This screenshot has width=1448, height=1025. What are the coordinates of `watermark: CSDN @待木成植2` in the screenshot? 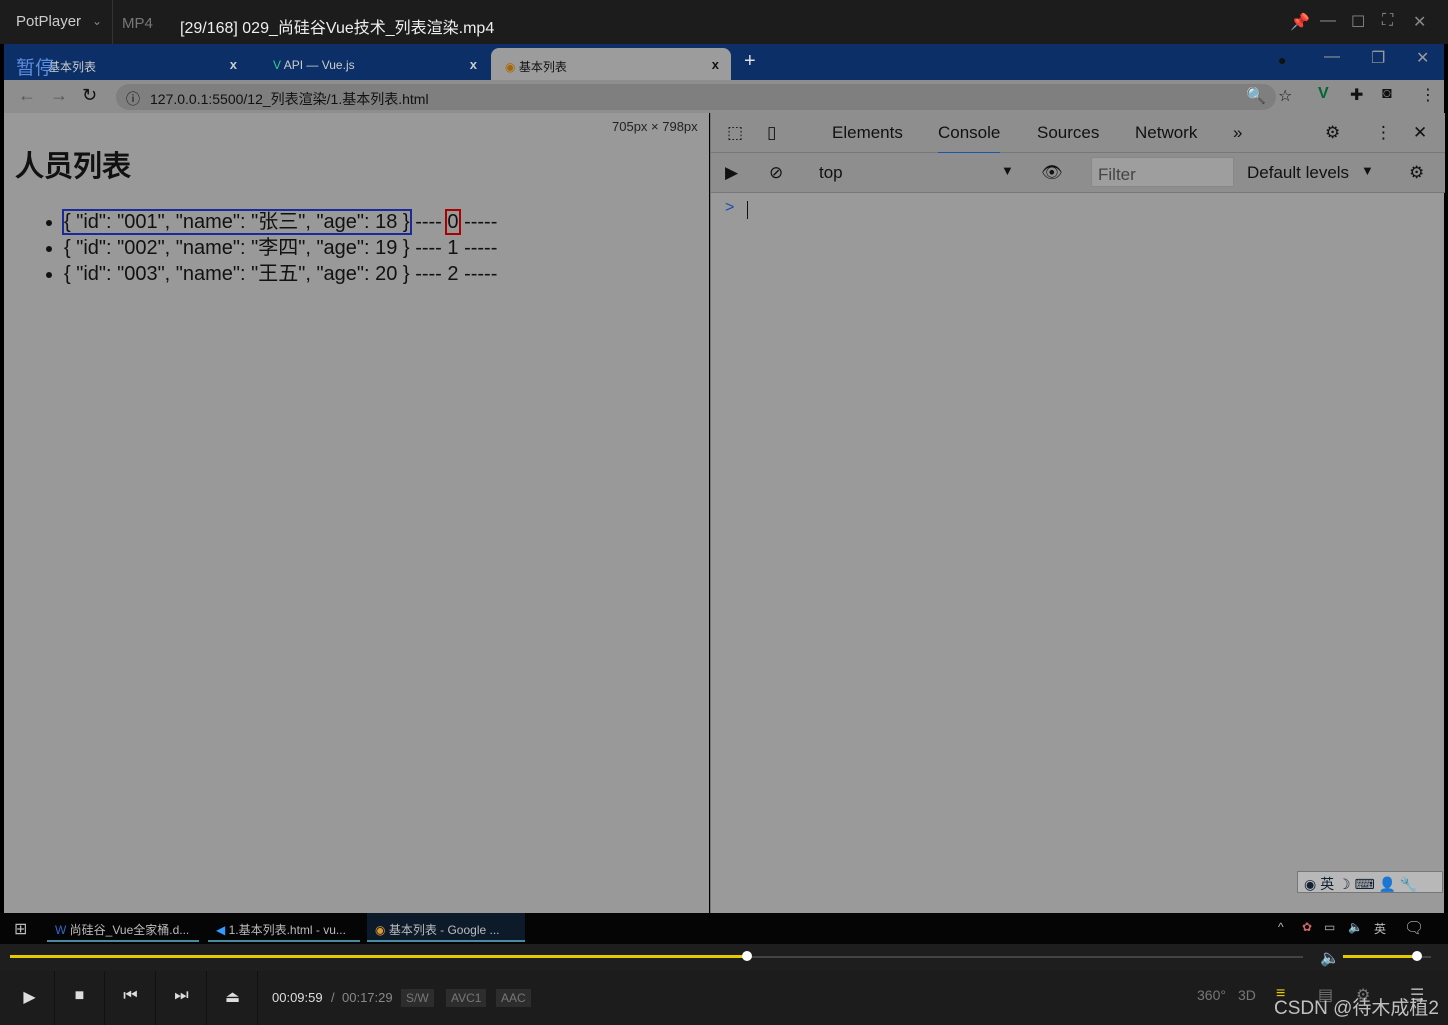 It's located at (1356, 1008).